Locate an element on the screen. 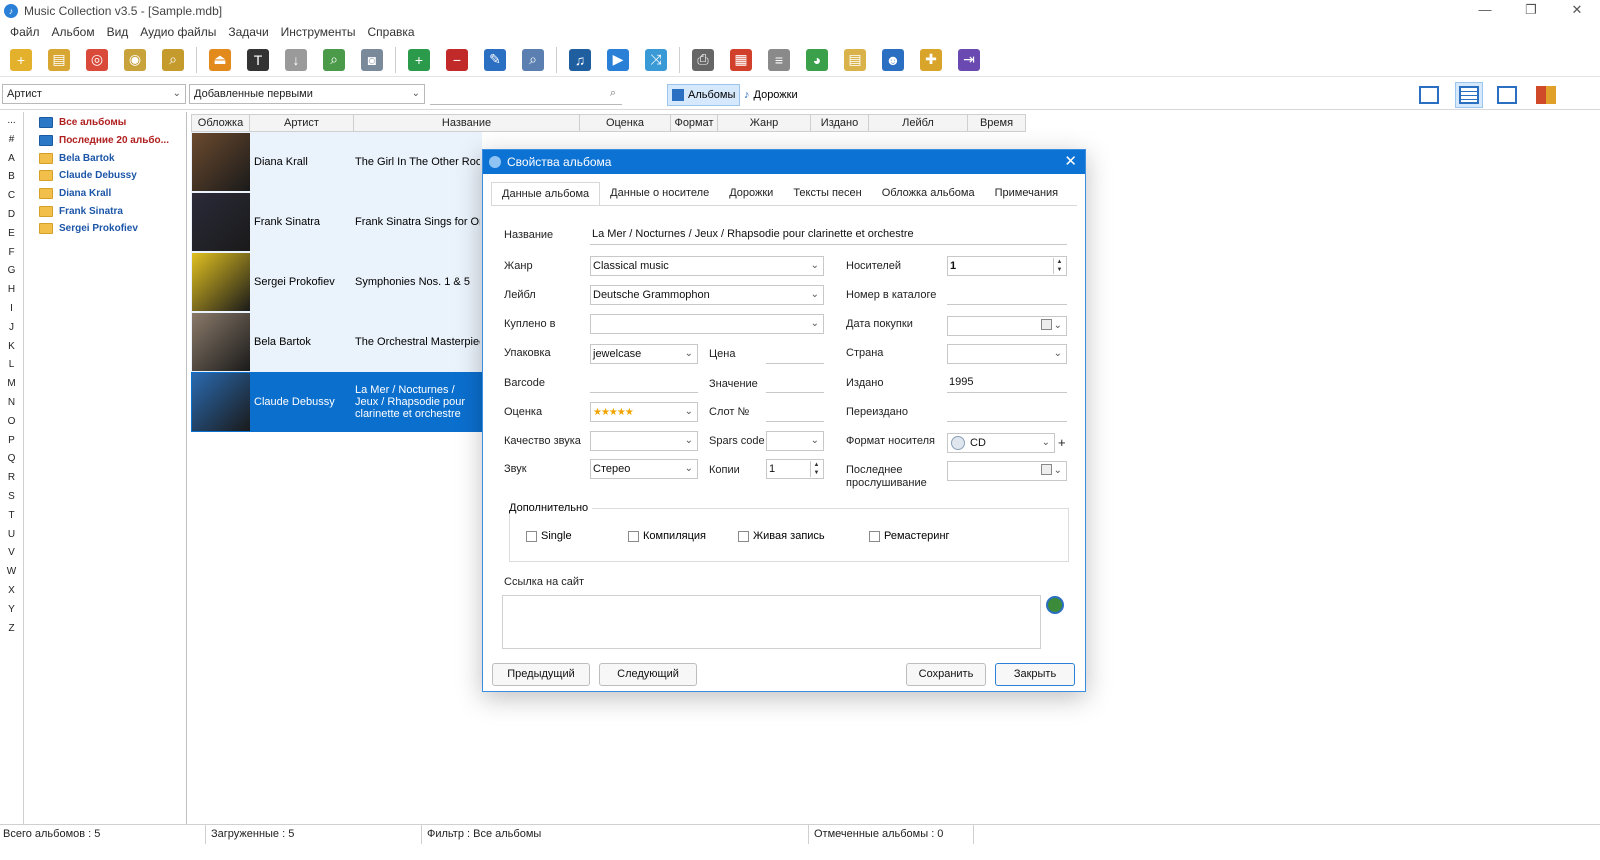 The height and width of the screenshot is (860, 1600). alphabet-letter: X is located at coordinates (11, 591).